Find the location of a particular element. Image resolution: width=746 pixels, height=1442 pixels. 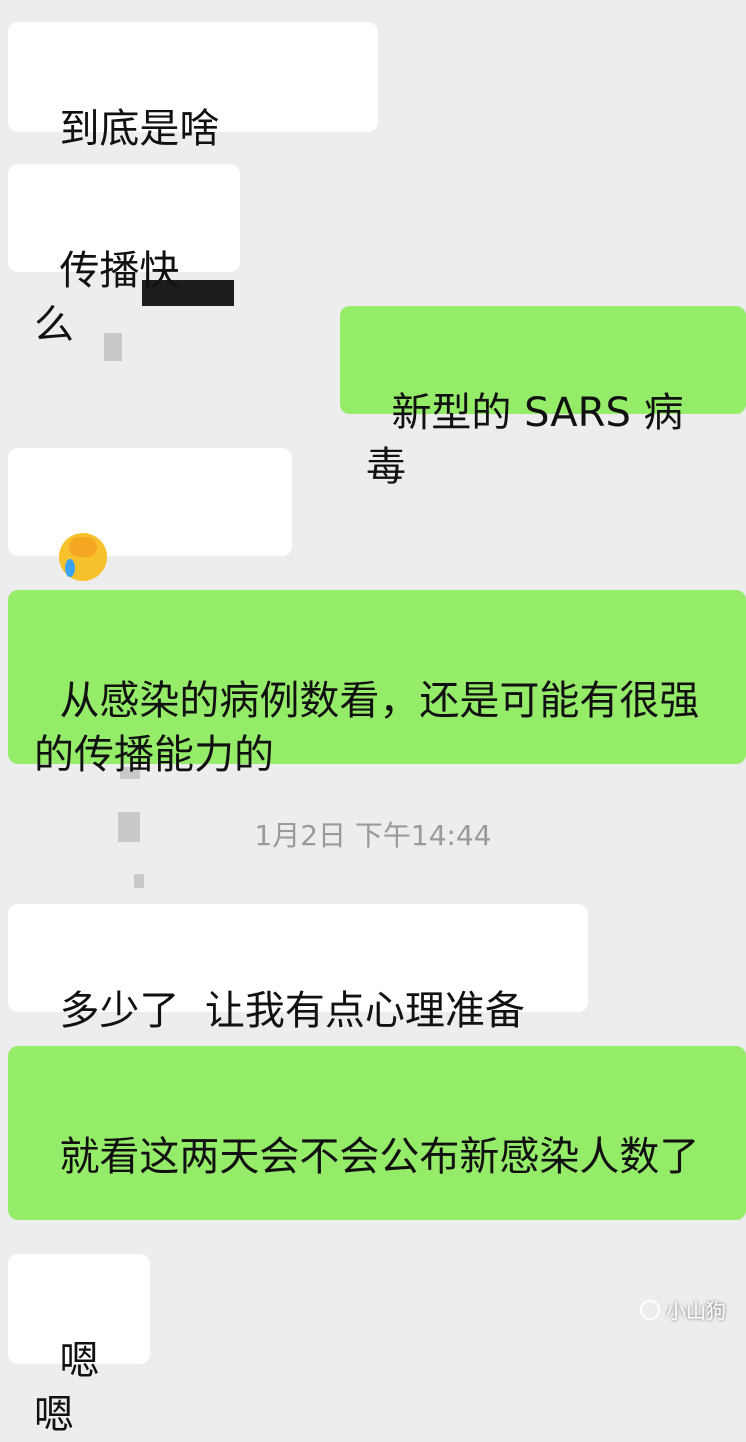

message-bubble-sent: 从感染的病例数看，还是可能有很强的传播能力的 is located at coordinates (377, 684).